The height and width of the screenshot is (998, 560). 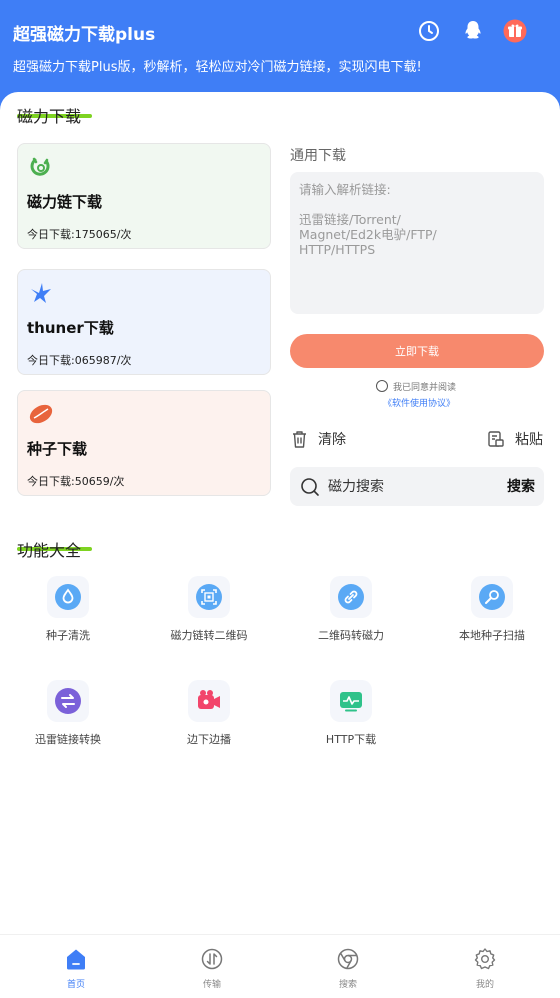 I want to click on nav-search: 搜索, so click(x=348, y=966).